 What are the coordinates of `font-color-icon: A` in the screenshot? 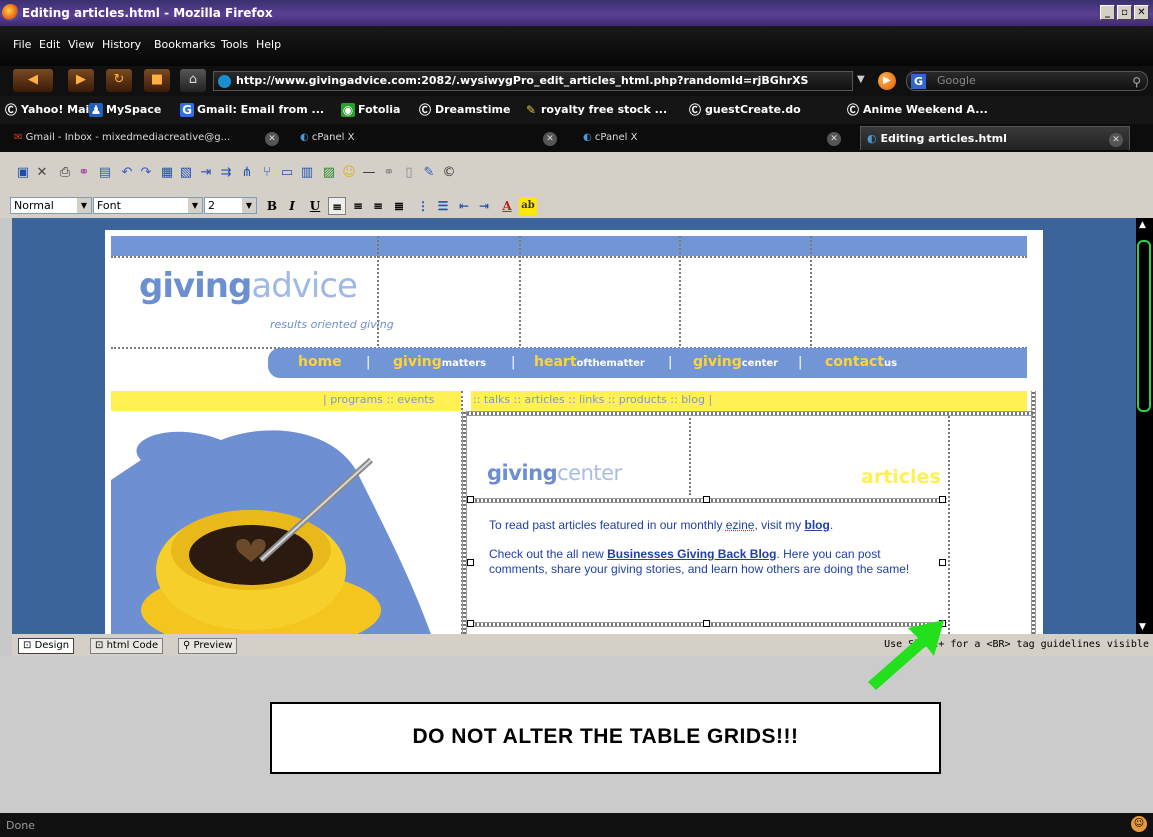 It's located at (507, 206).